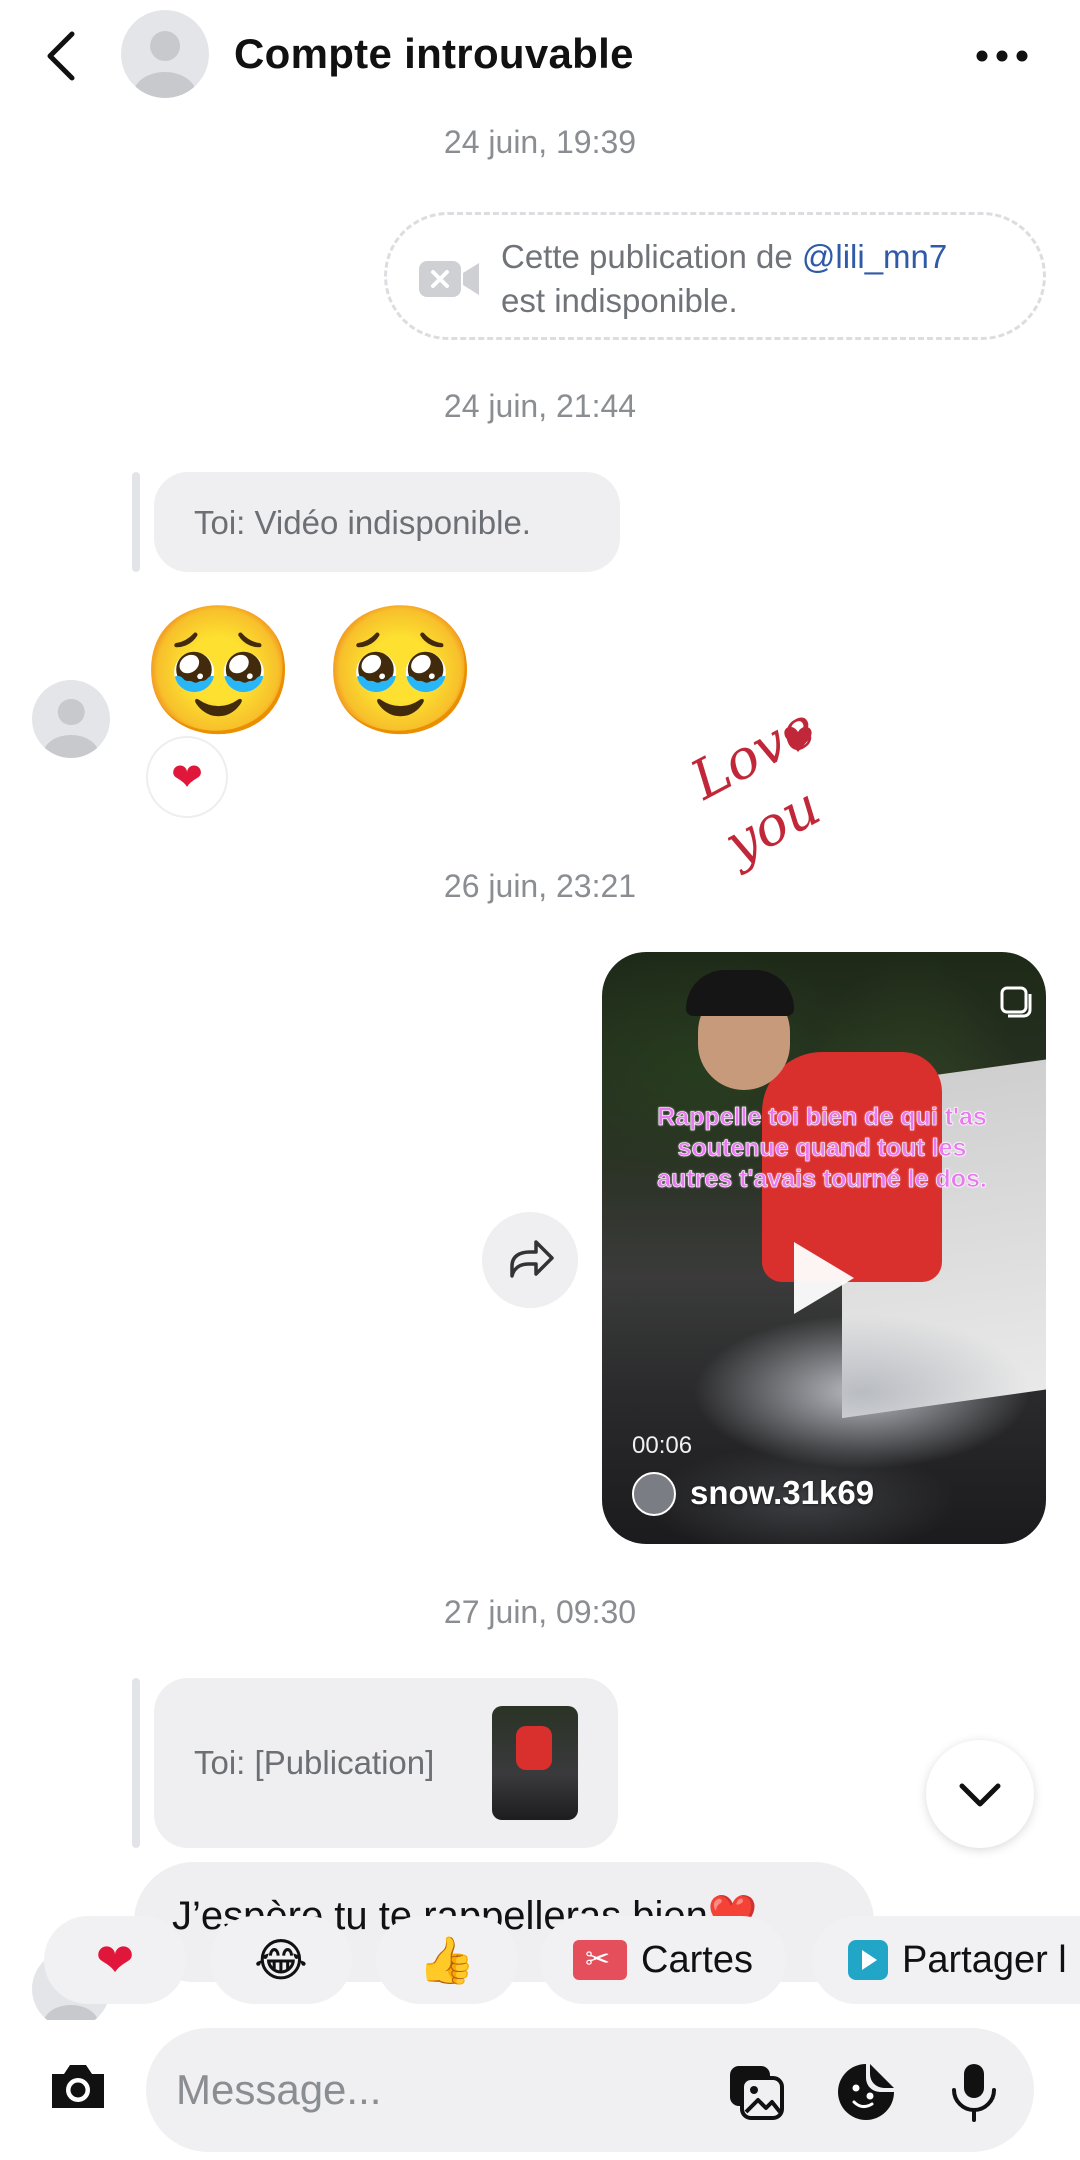  What do you see at coordinates (71, 719) in the screenshot?
I see `sender-avatar` at bounding box center [71, 719].